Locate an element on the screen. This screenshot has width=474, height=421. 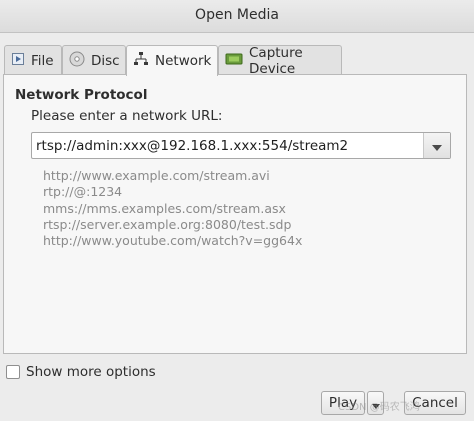
tab-network-label: Network is located at coordinates (183, 61).